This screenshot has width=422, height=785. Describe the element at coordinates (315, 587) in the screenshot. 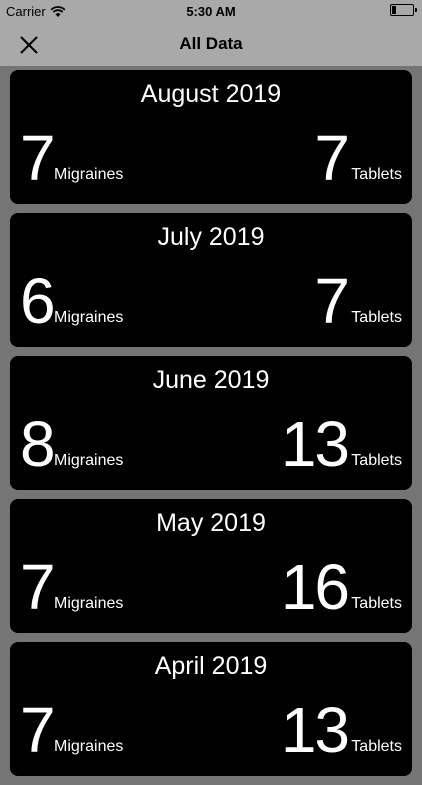

I see `tablets-count: 16` at that location.